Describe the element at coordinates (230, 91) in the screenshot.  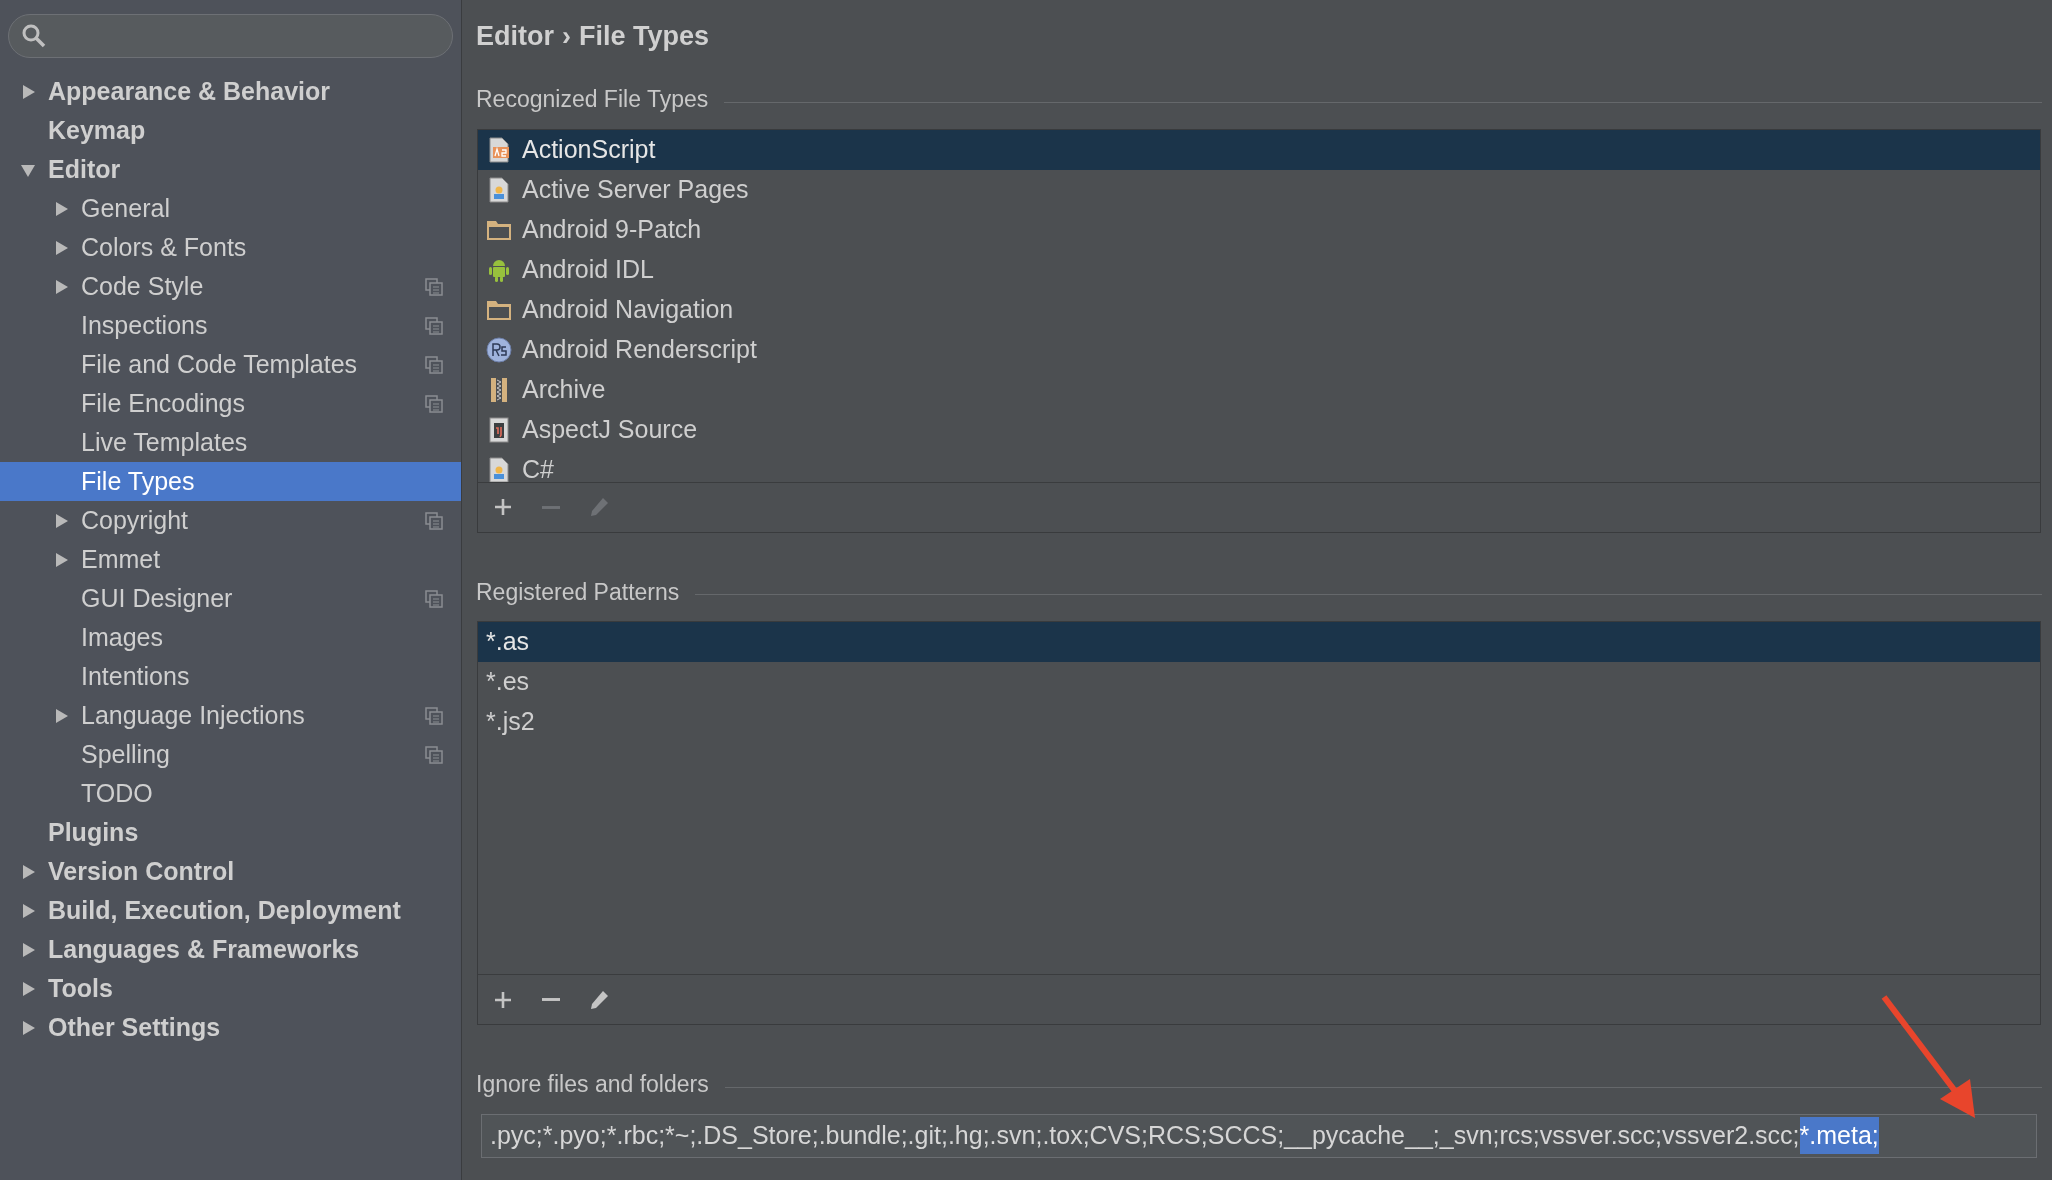
I see `settings-tree-item: Appearance & Behavior` at that location.